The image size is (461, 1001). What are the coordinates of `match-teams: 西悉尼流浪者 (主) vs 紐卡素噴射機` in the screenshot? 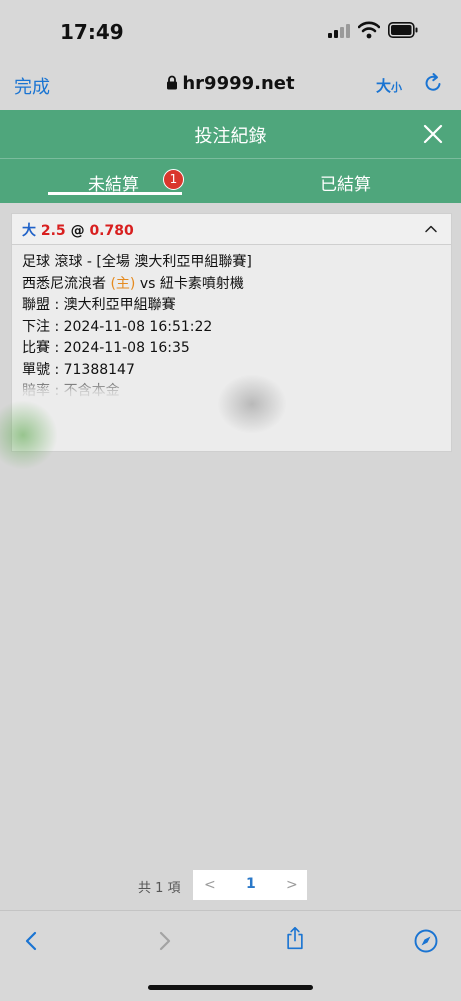 It's located at (232, 285).